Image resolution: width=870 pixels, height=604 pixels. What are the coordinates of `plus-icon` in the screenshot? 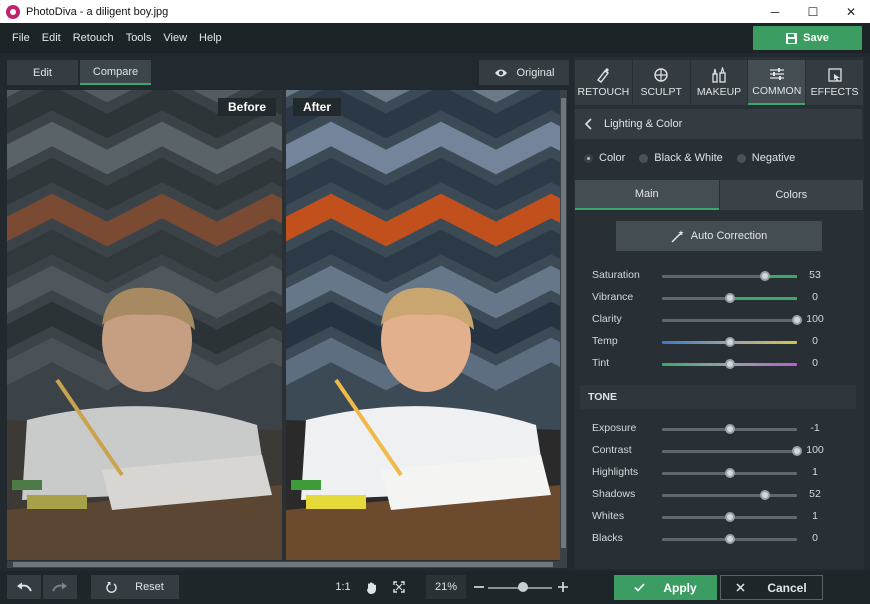 It's located at (563, 587).